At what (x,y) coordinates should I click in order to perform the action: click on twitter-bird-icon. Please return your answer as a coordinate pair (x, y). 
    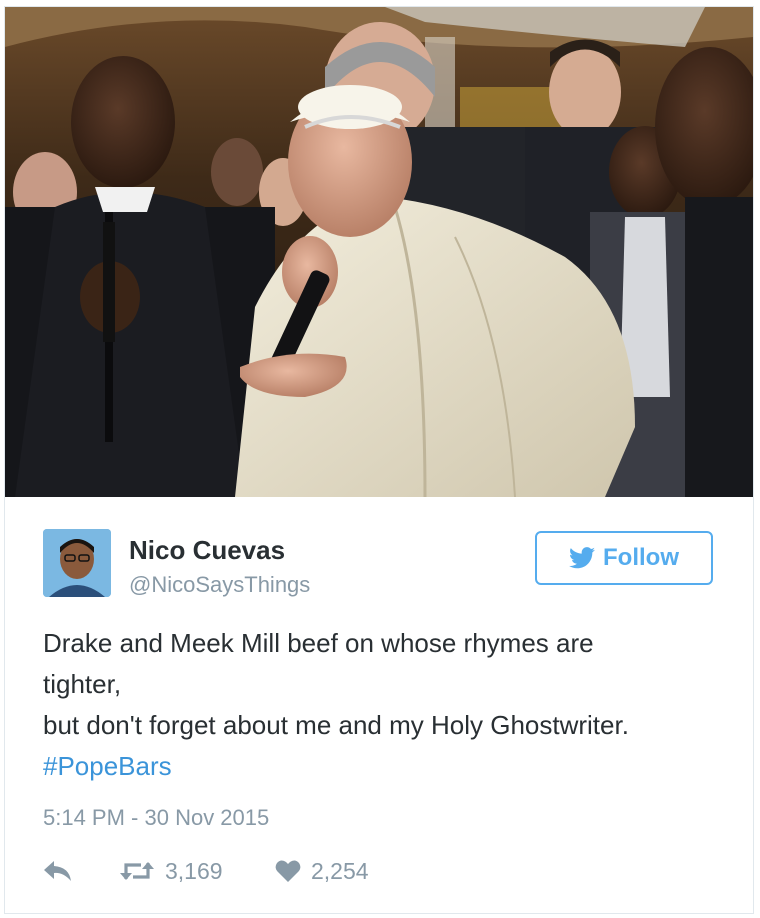
    Looking at the image, I should click on (582, 558).